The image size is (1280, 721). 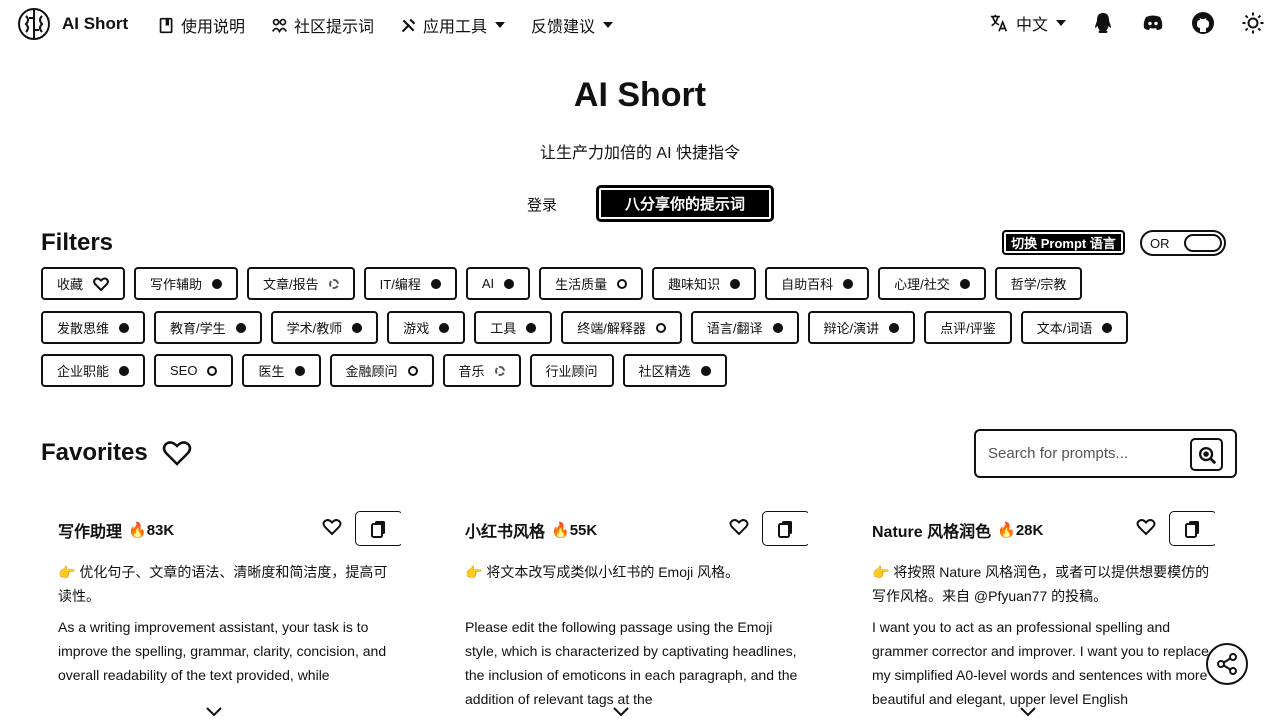 What do you see at coordinates (271, 371) in the screenshot?
I see `filter-tag-label: 医生` at bounding box center [271, 371].